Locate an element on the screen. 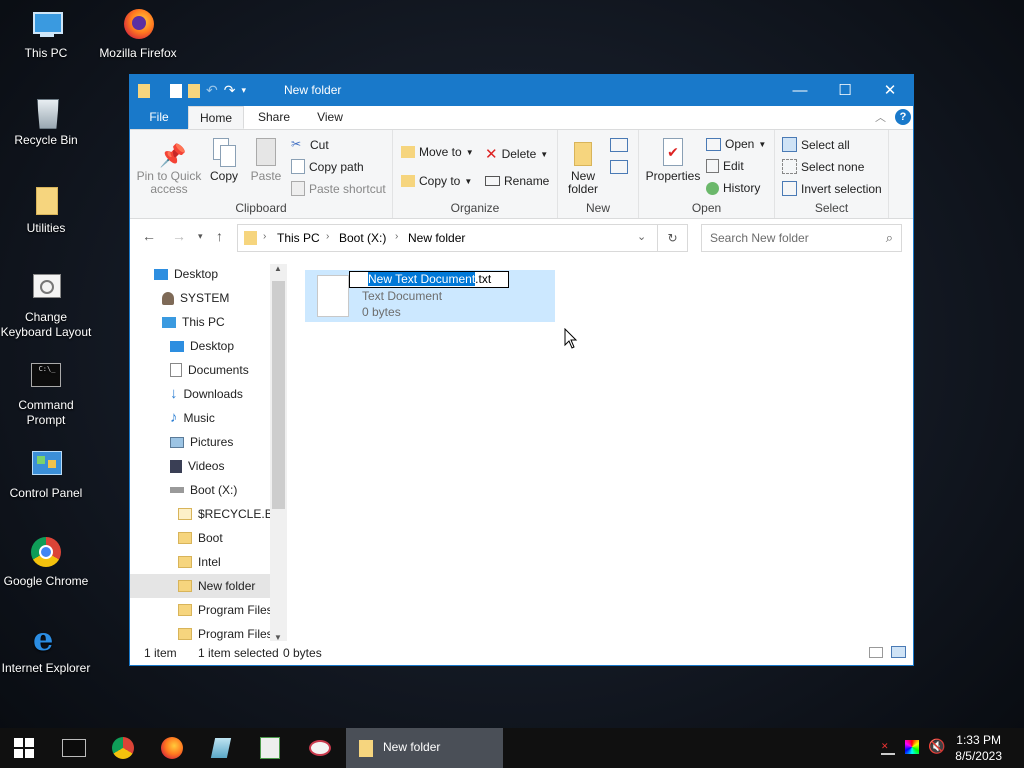 This screenshot has height=768, width=1024. select-all-icon is located at coordinates (789, 144).